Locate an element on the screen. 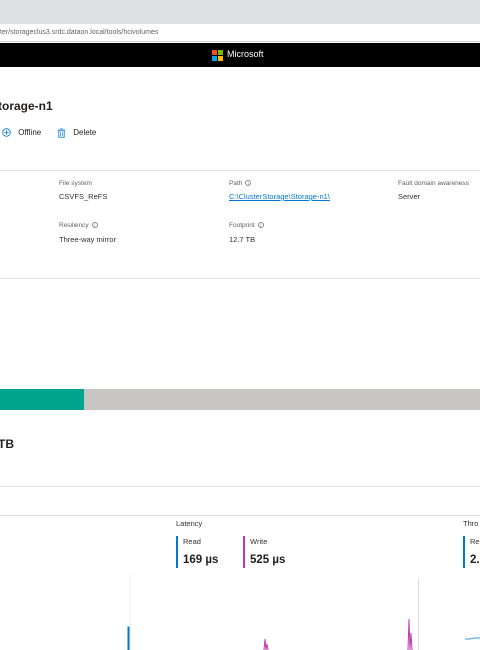 Image resolution: width=480 pixels, height=650 pixels. fault-domain-label: Fault domain awareness is located at coordinates (433, 183).